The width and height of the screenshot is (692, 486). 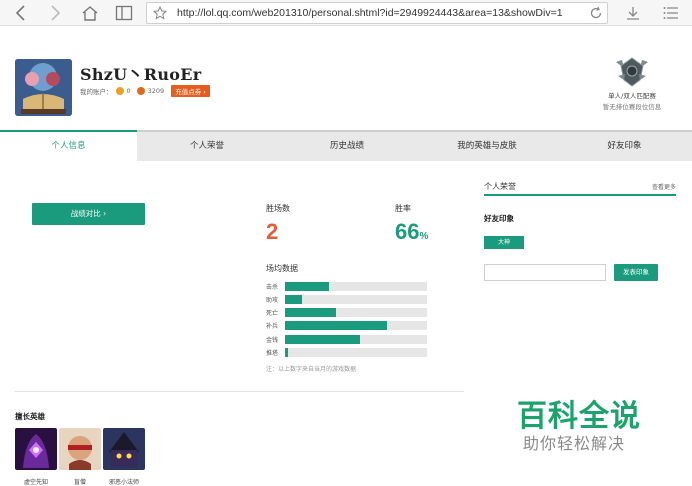 I want to click on sidebar-icon, so click(x=124, y=13).